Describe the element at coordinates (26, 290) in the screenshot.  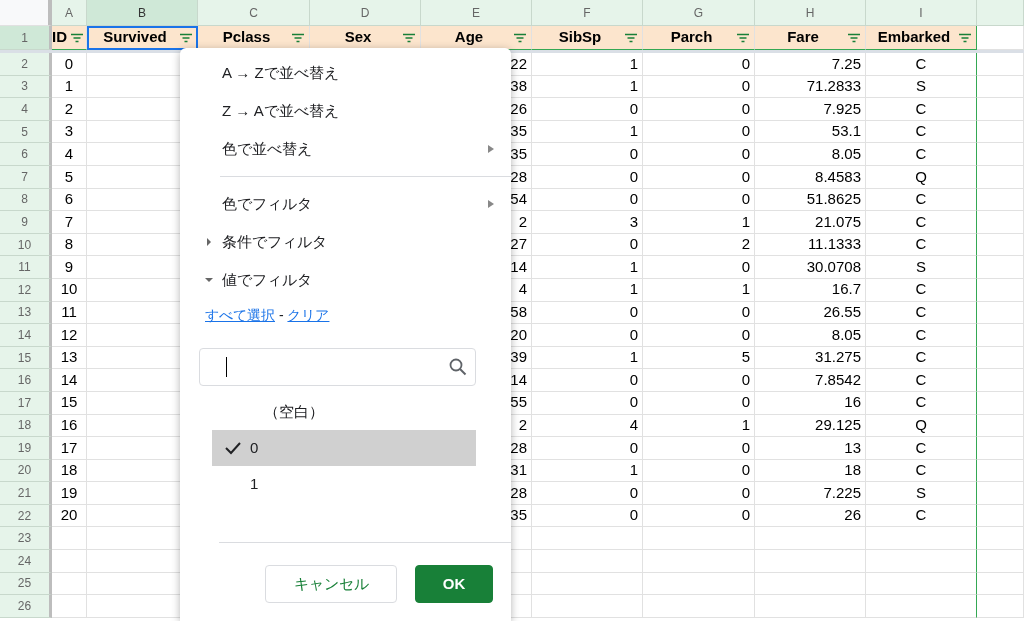
I see `row-header: 12` at that location.